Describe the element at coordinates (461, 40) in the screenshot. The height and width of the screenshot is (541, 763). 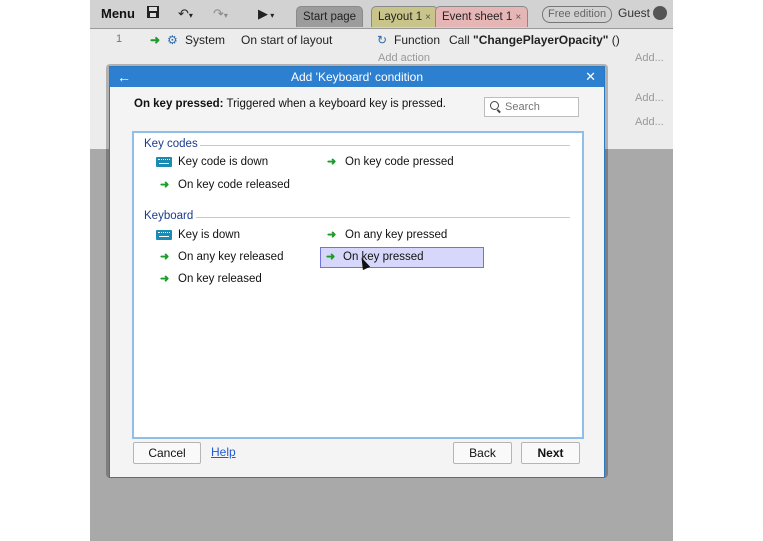
I see `call-prefix: Call` at that location.